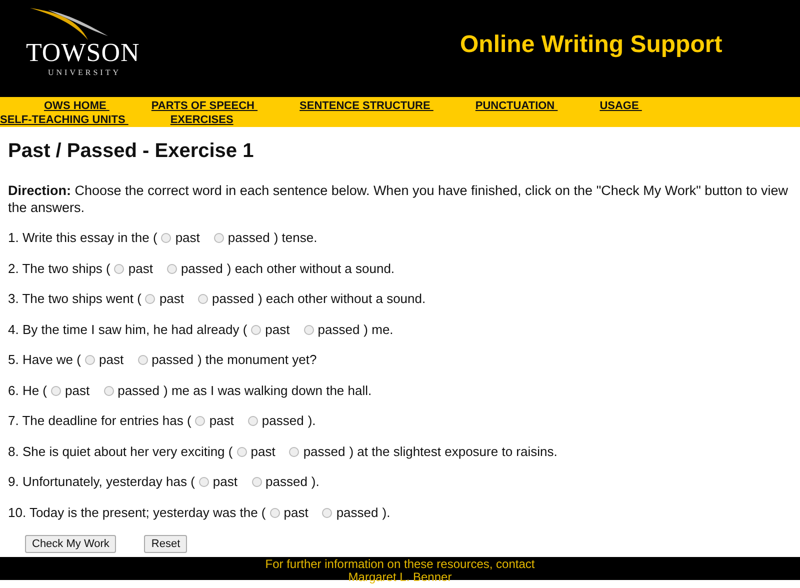  What do you see at coordinates (621, 106) in the screenshot?
I see `nav-link: USAGE` at bounding box center [621, 106].